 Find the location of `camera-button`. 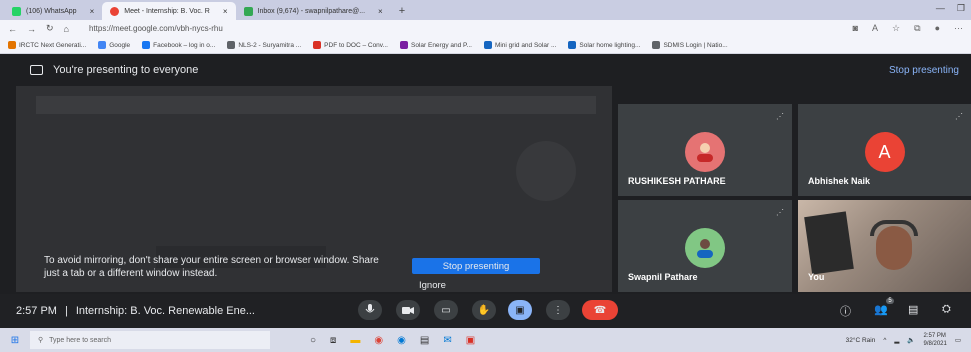

camera-button is located at coordinates (408, 310).